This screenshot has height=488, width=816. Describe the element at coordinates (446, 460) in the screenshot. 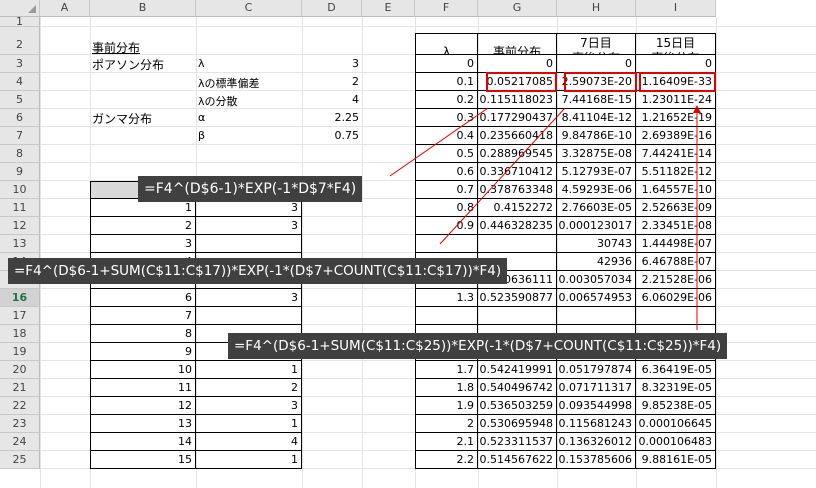

I see `right-cell-lam: 2.2` at that location.